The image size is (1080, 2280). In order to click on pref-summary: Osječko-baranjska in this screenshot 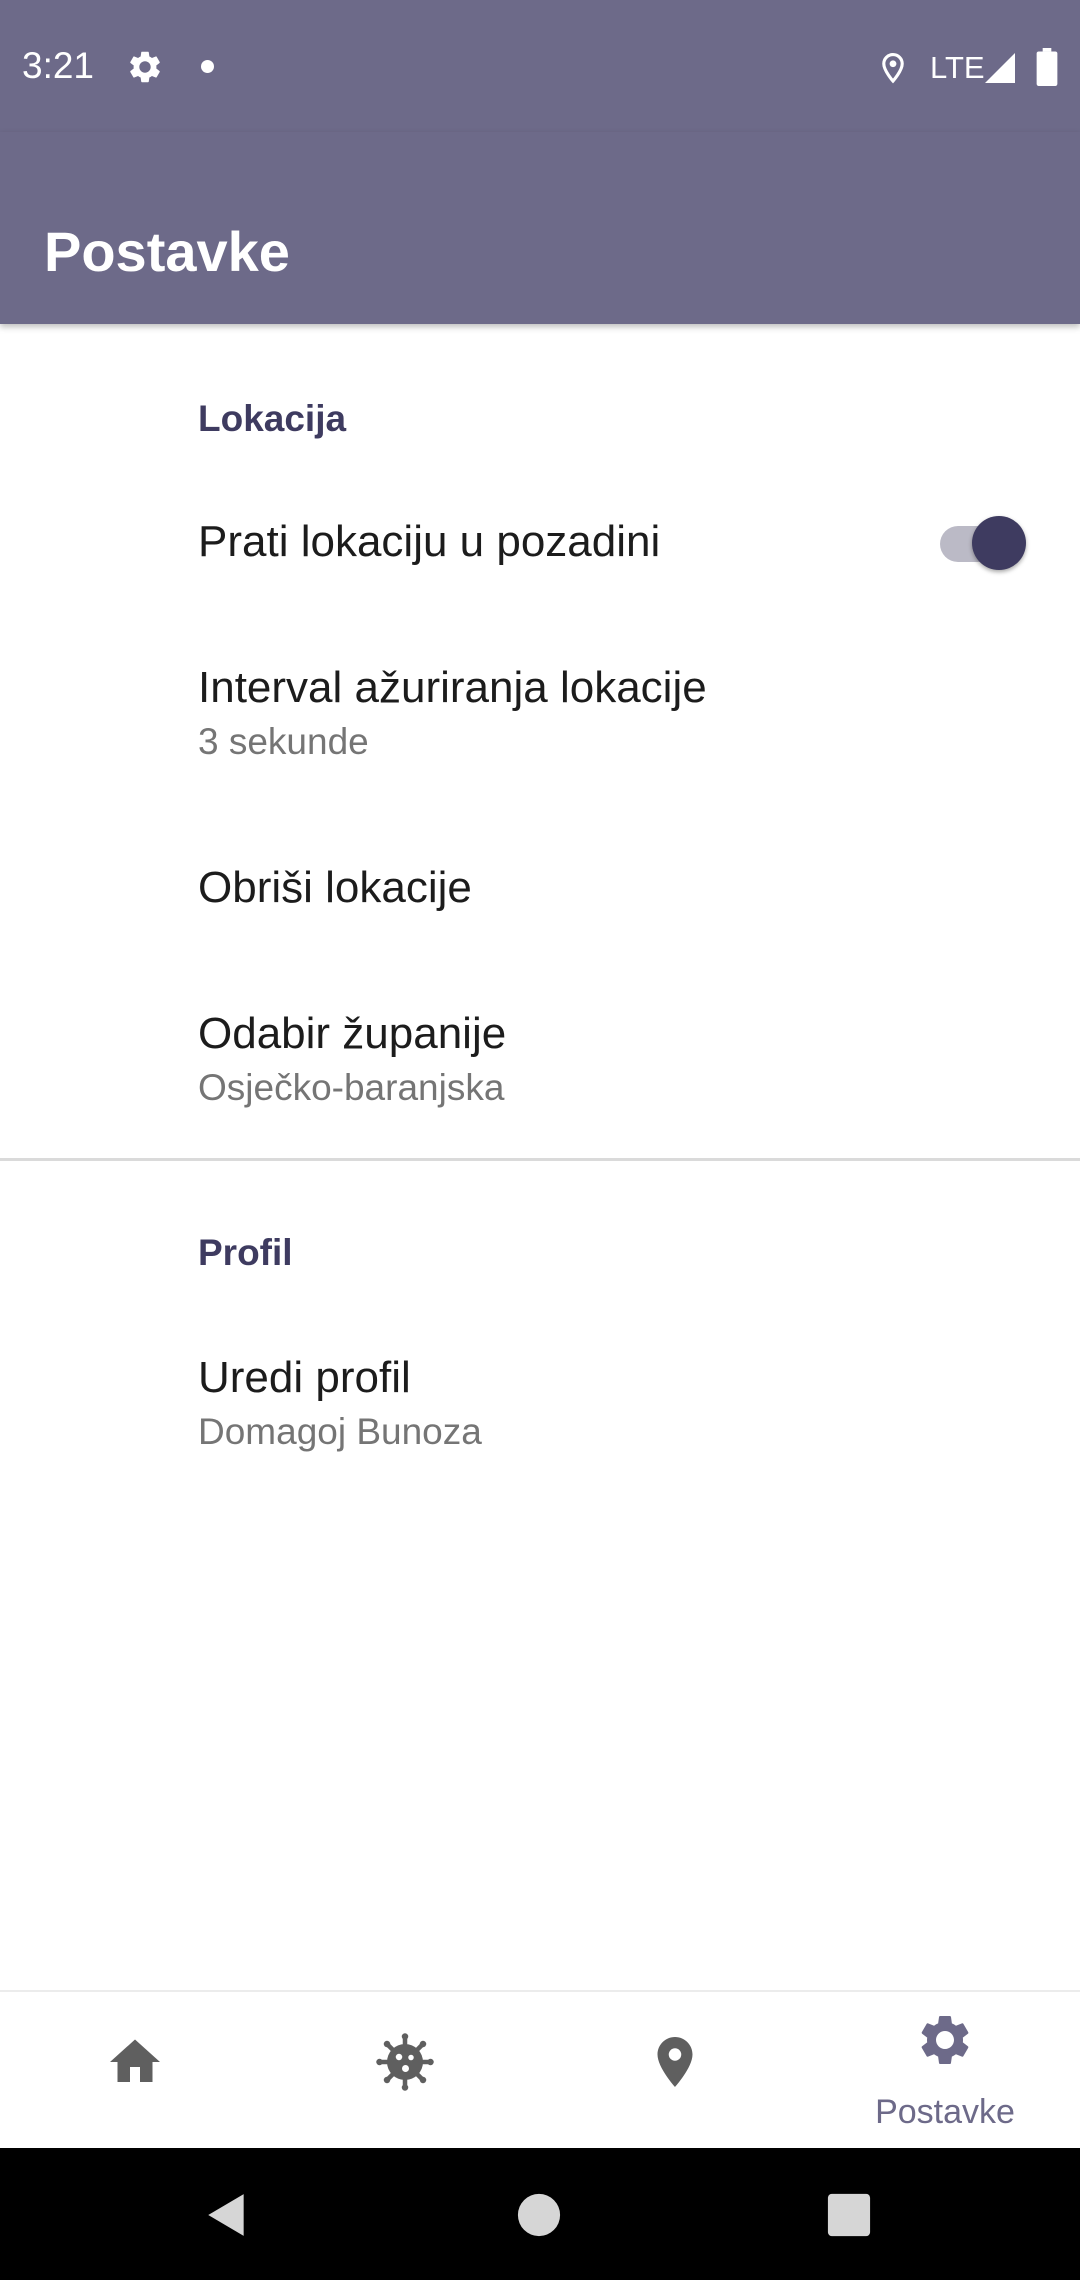, I will do `click(351, 1087)`.